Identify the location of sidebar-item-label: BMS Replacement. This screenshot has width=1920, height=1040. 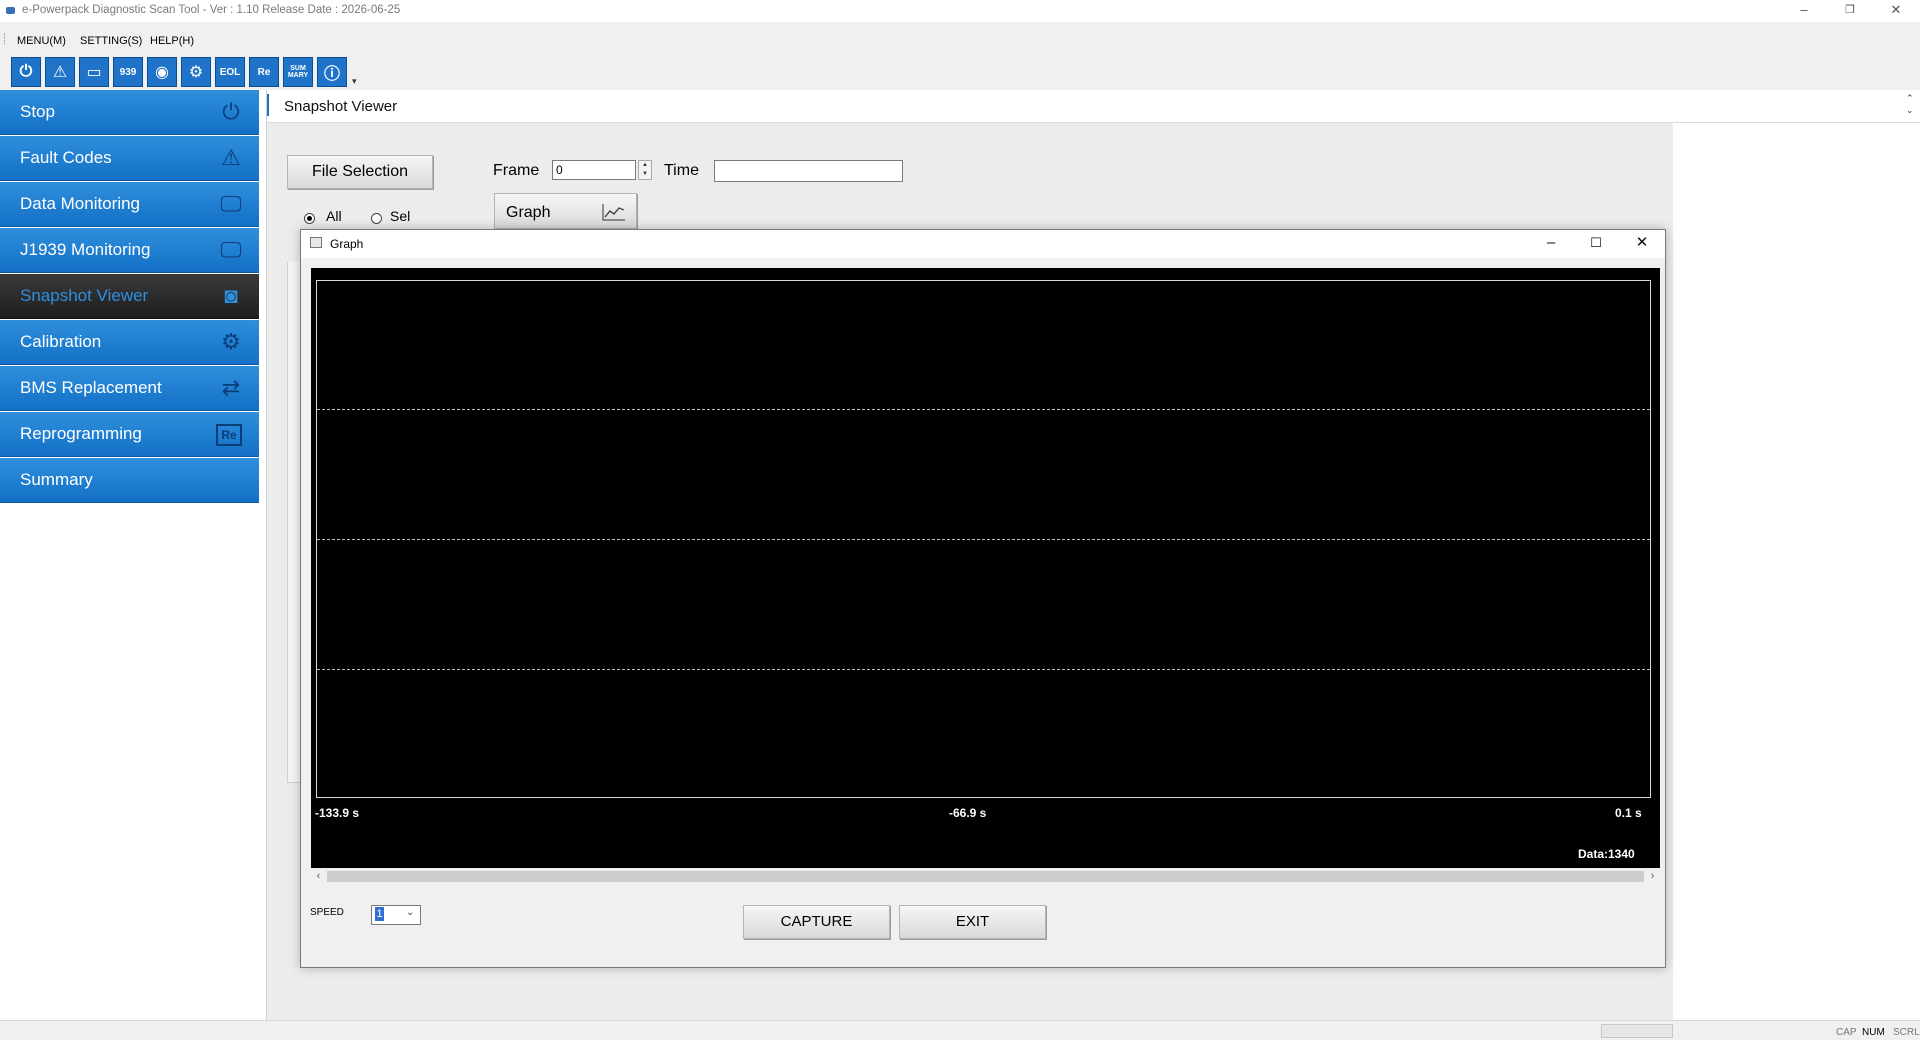
(91, 387).